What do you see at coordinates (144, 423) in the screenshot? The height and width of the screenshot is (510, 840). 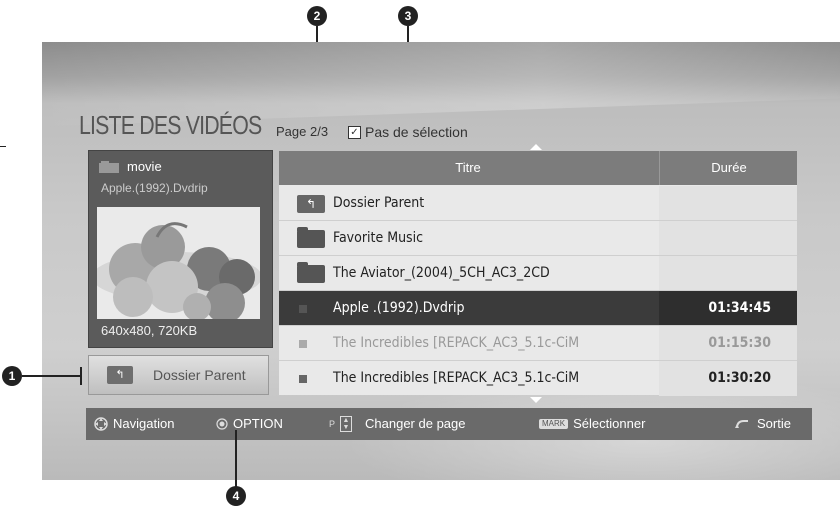 I see `navigation-label: Navigation` at bounding box center [144, 423].